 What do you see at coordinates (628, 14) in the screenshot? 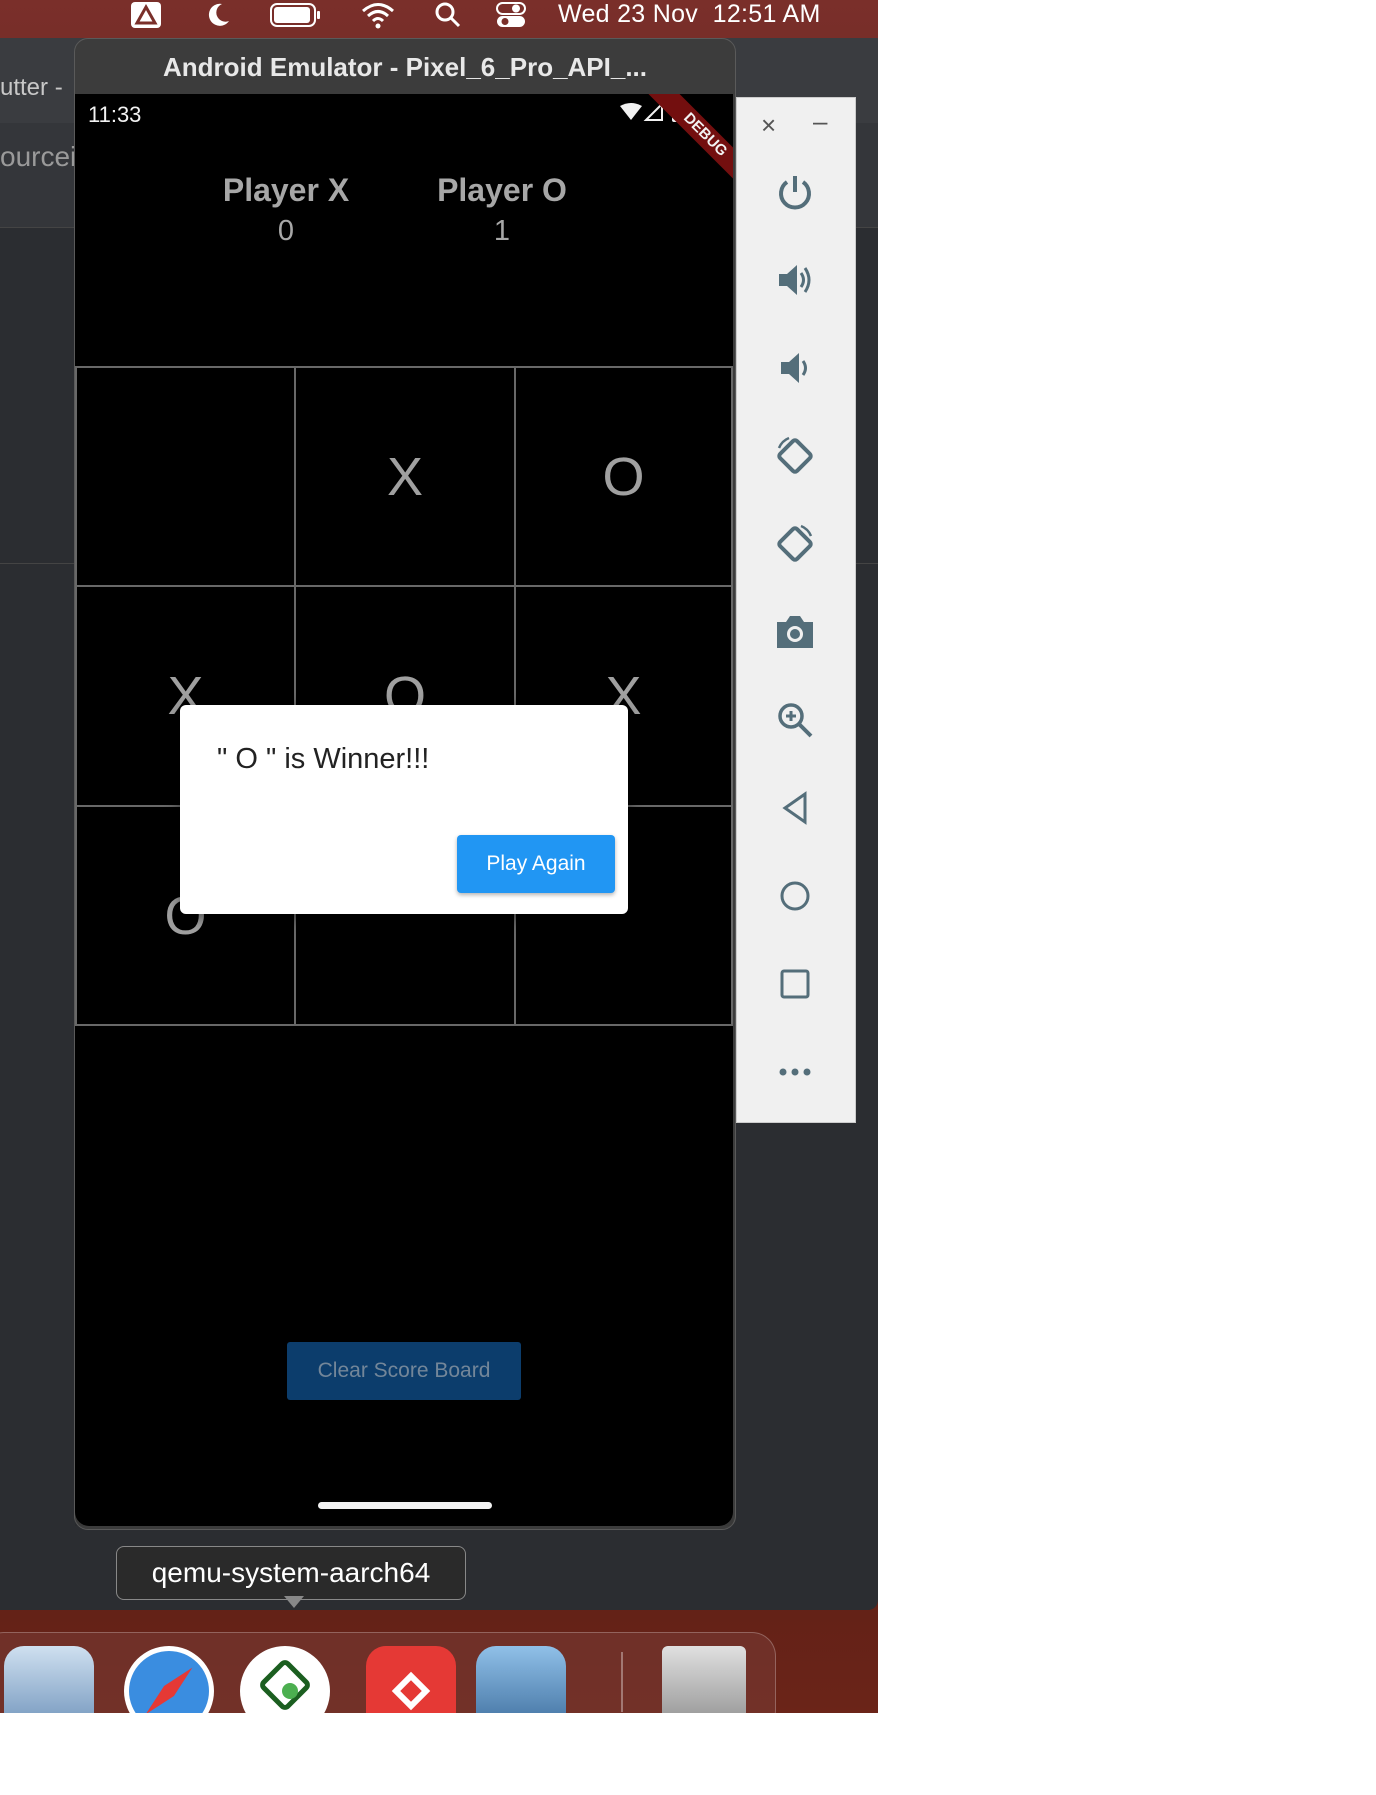
I see `date-label: Wed 23 Nov` at bounding box center [628, 14].